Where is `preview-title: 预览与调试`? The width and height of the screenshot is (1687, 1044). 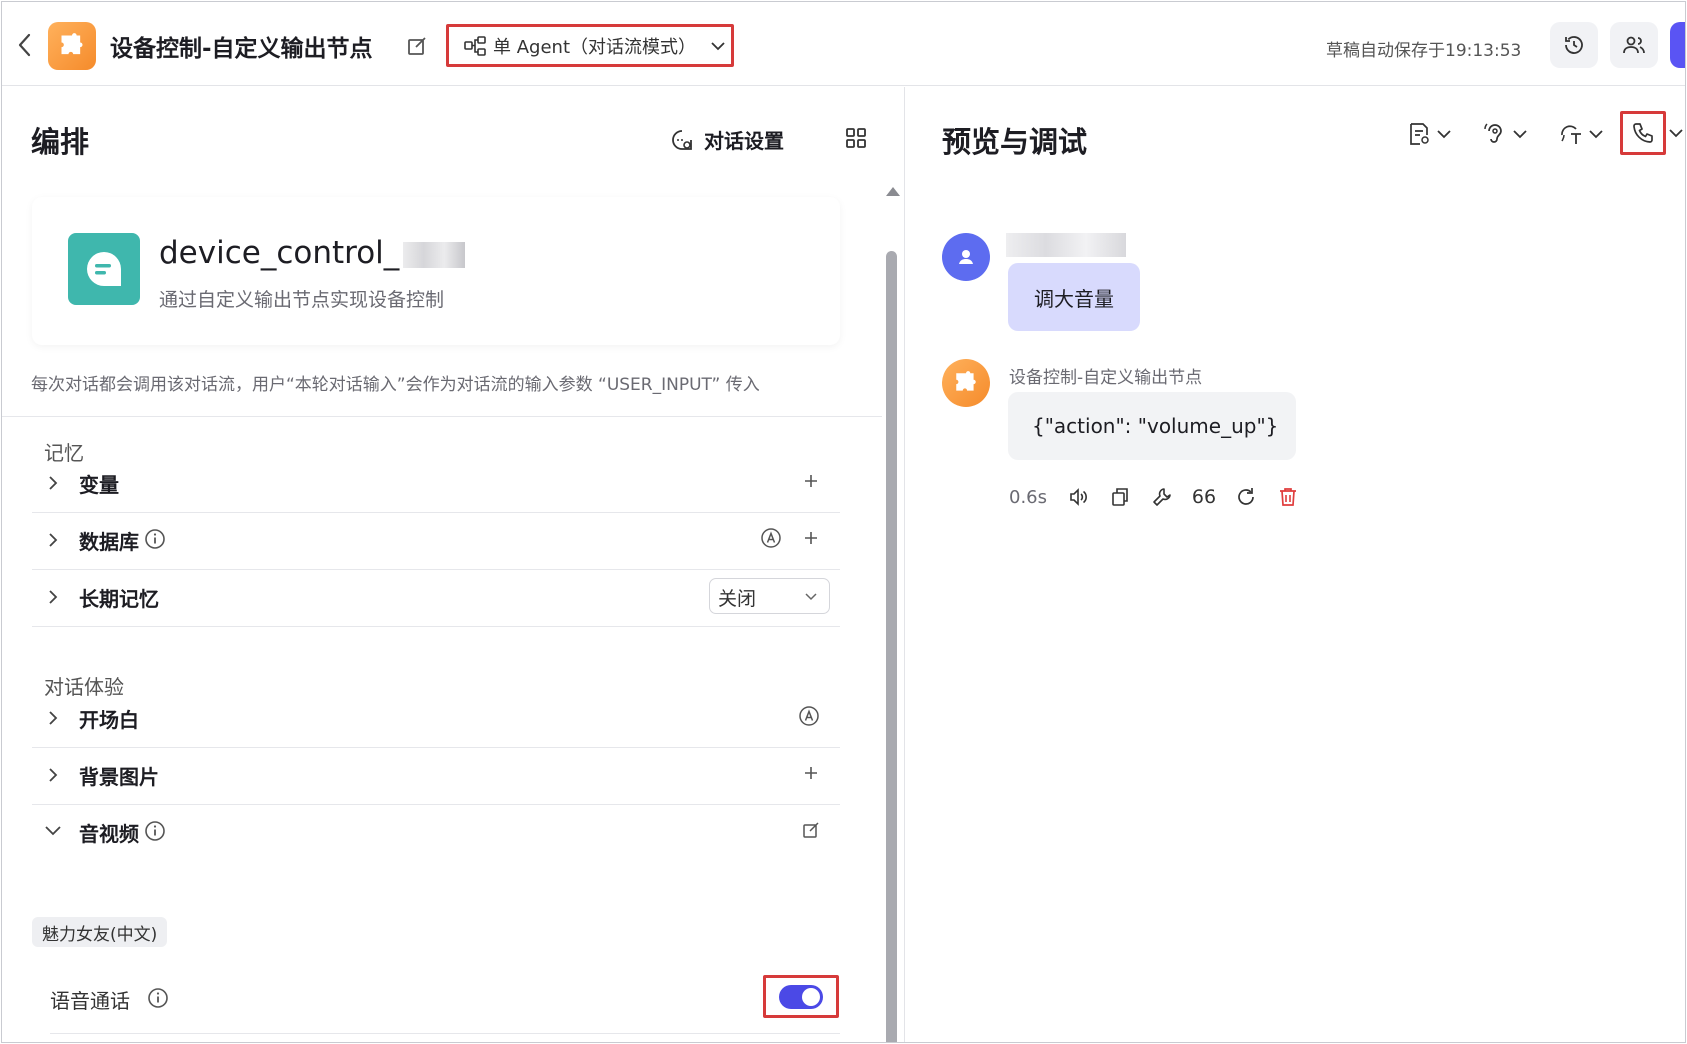 preview-title: 预览与调试 is located at coordinates (1015, 142).